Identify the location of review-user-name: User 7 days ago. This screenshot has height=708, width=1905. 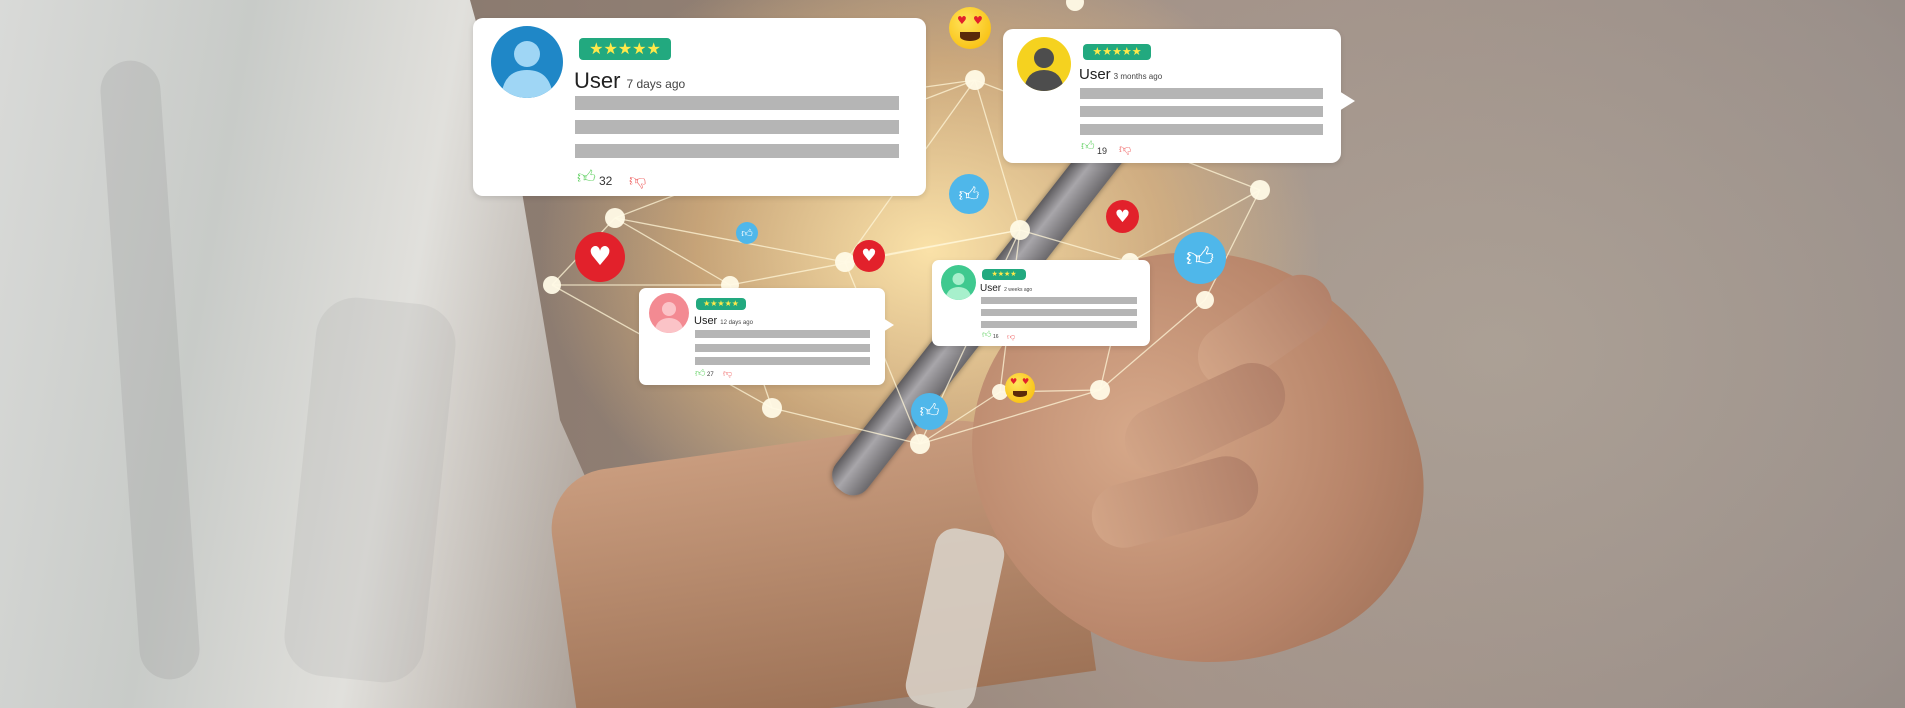
(629, 81).